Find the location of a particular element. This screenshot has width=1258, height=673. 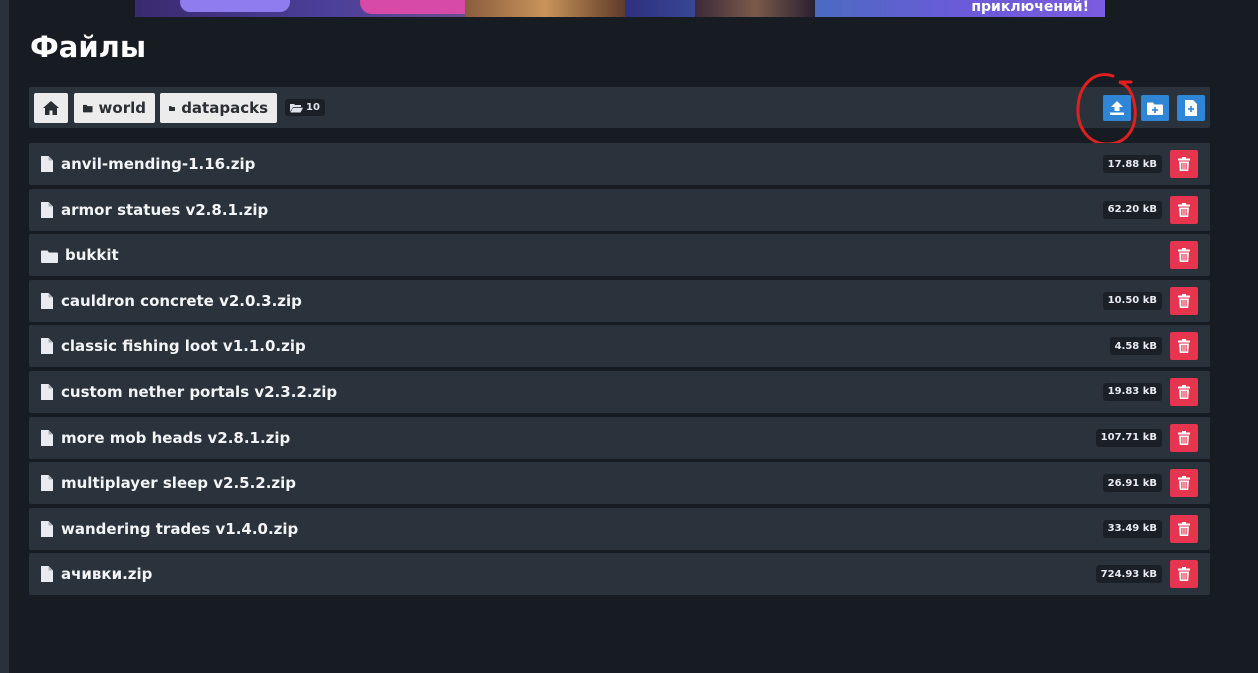

file-name: anvil-mending-1.16.zip is located at coordinates (158, 164).